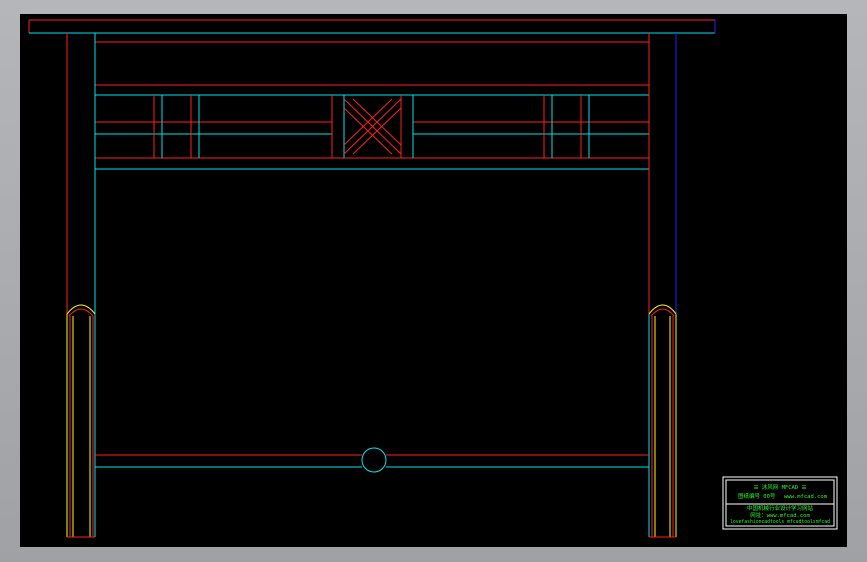 The width and height of the screenshot is (867, 562). I want to click on stretcher-knob, so click(374, 460).